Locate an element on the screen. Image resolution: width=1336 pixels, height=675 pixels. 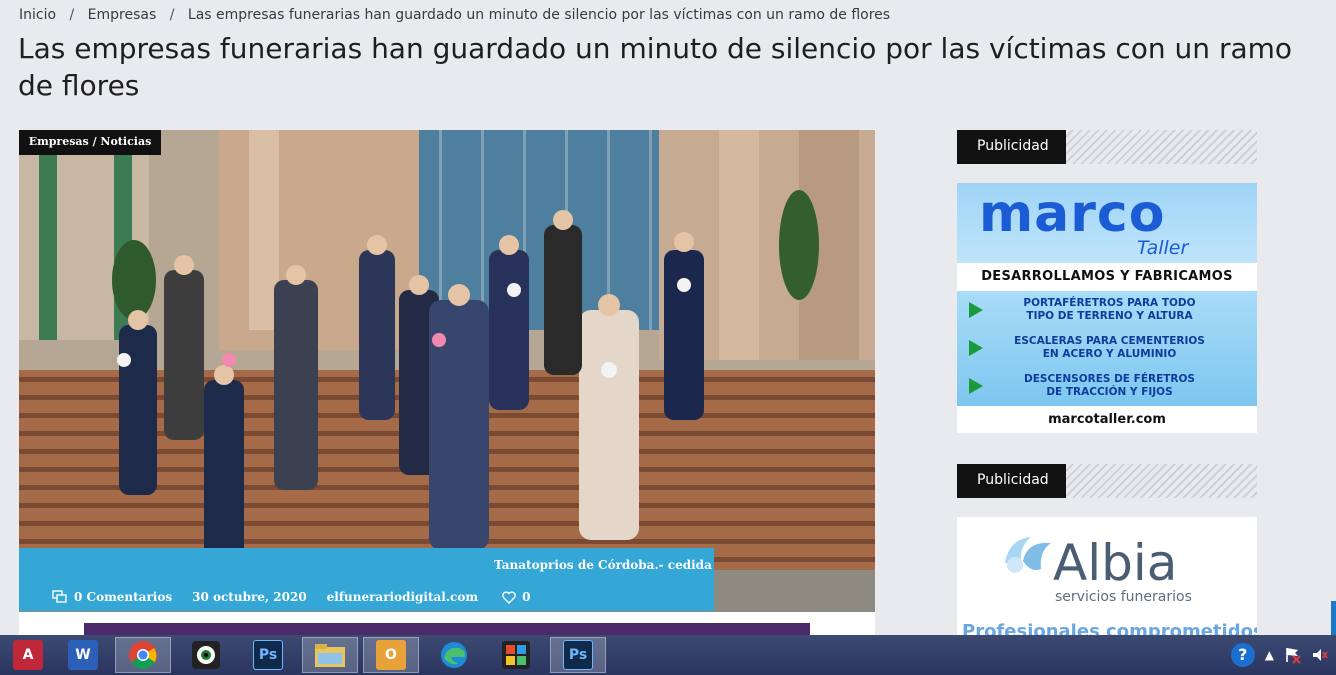
speaker-muted-icon is located at coordinates (1320, 655).